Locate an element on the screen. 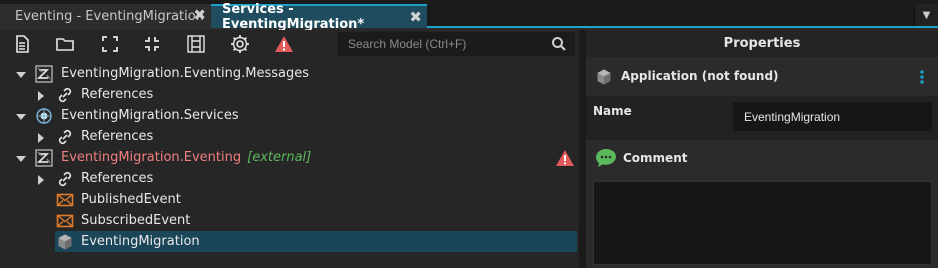  tree-item-subscribed-event: SubscribedEvent is located at coordinates (289, 221).